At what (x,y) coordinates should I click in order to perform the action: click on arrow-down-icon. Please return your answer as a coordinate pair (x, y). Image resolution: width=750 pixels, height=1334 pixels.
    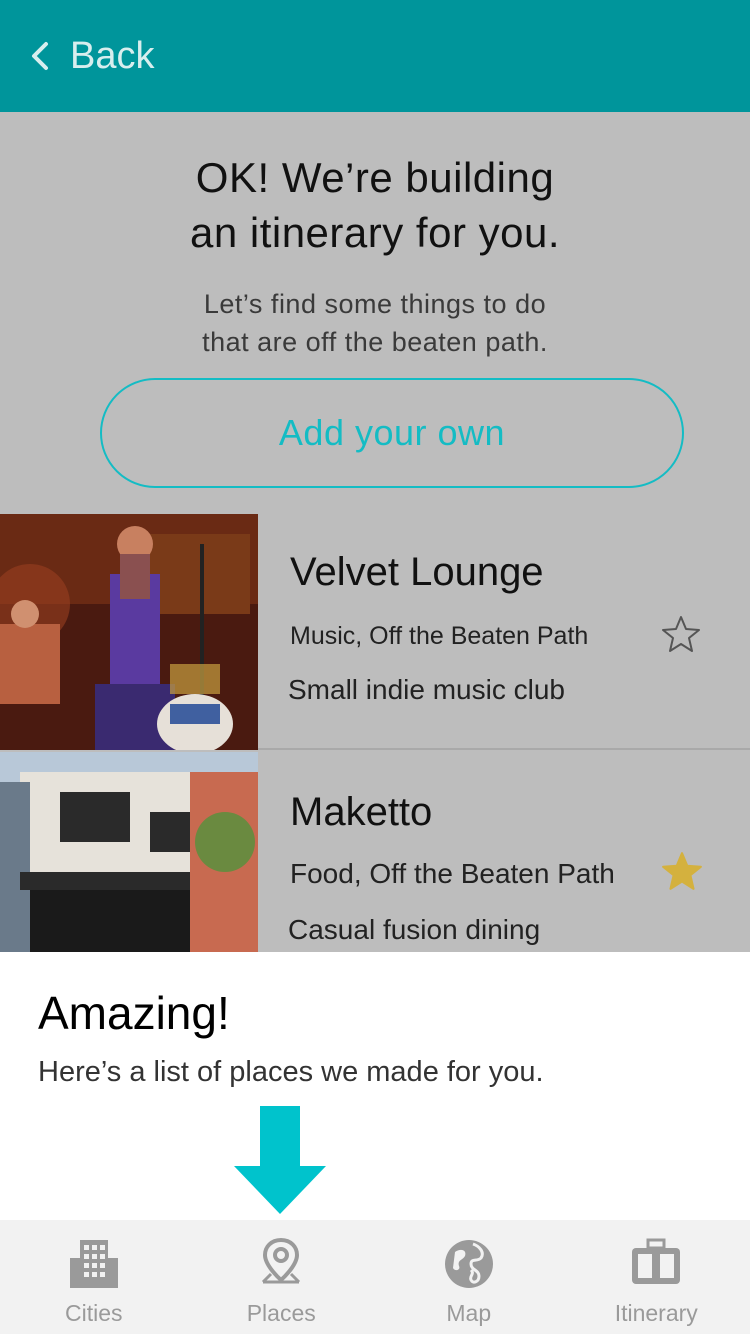
    Looking at the image, I should click on (280, 1160).